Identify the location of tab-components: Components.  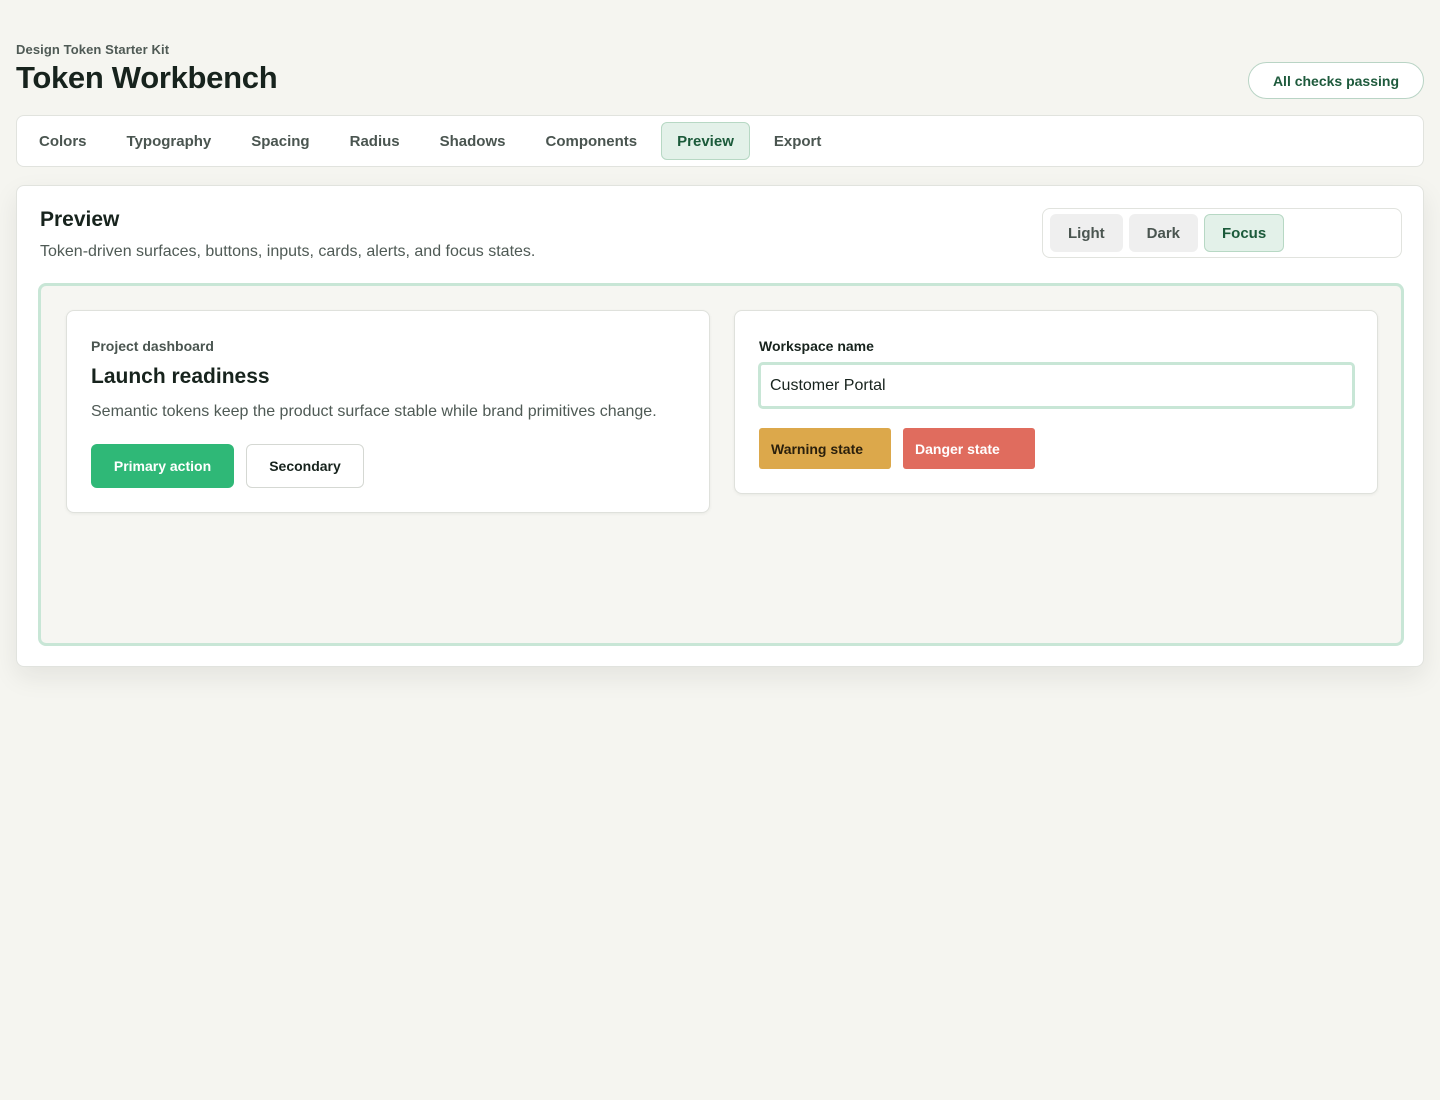
(591, 141).